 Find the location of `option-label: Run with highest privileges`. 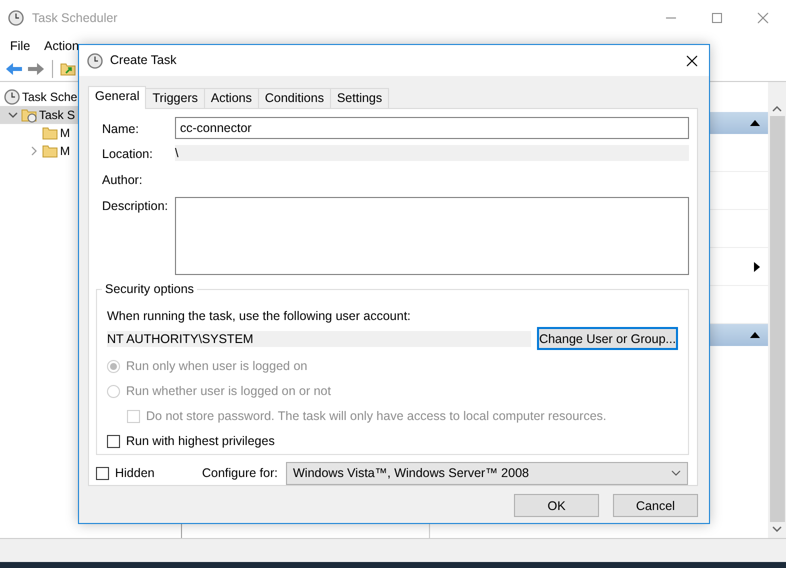

option-label: Run with highest privileges is located at coordinates (200, 441).